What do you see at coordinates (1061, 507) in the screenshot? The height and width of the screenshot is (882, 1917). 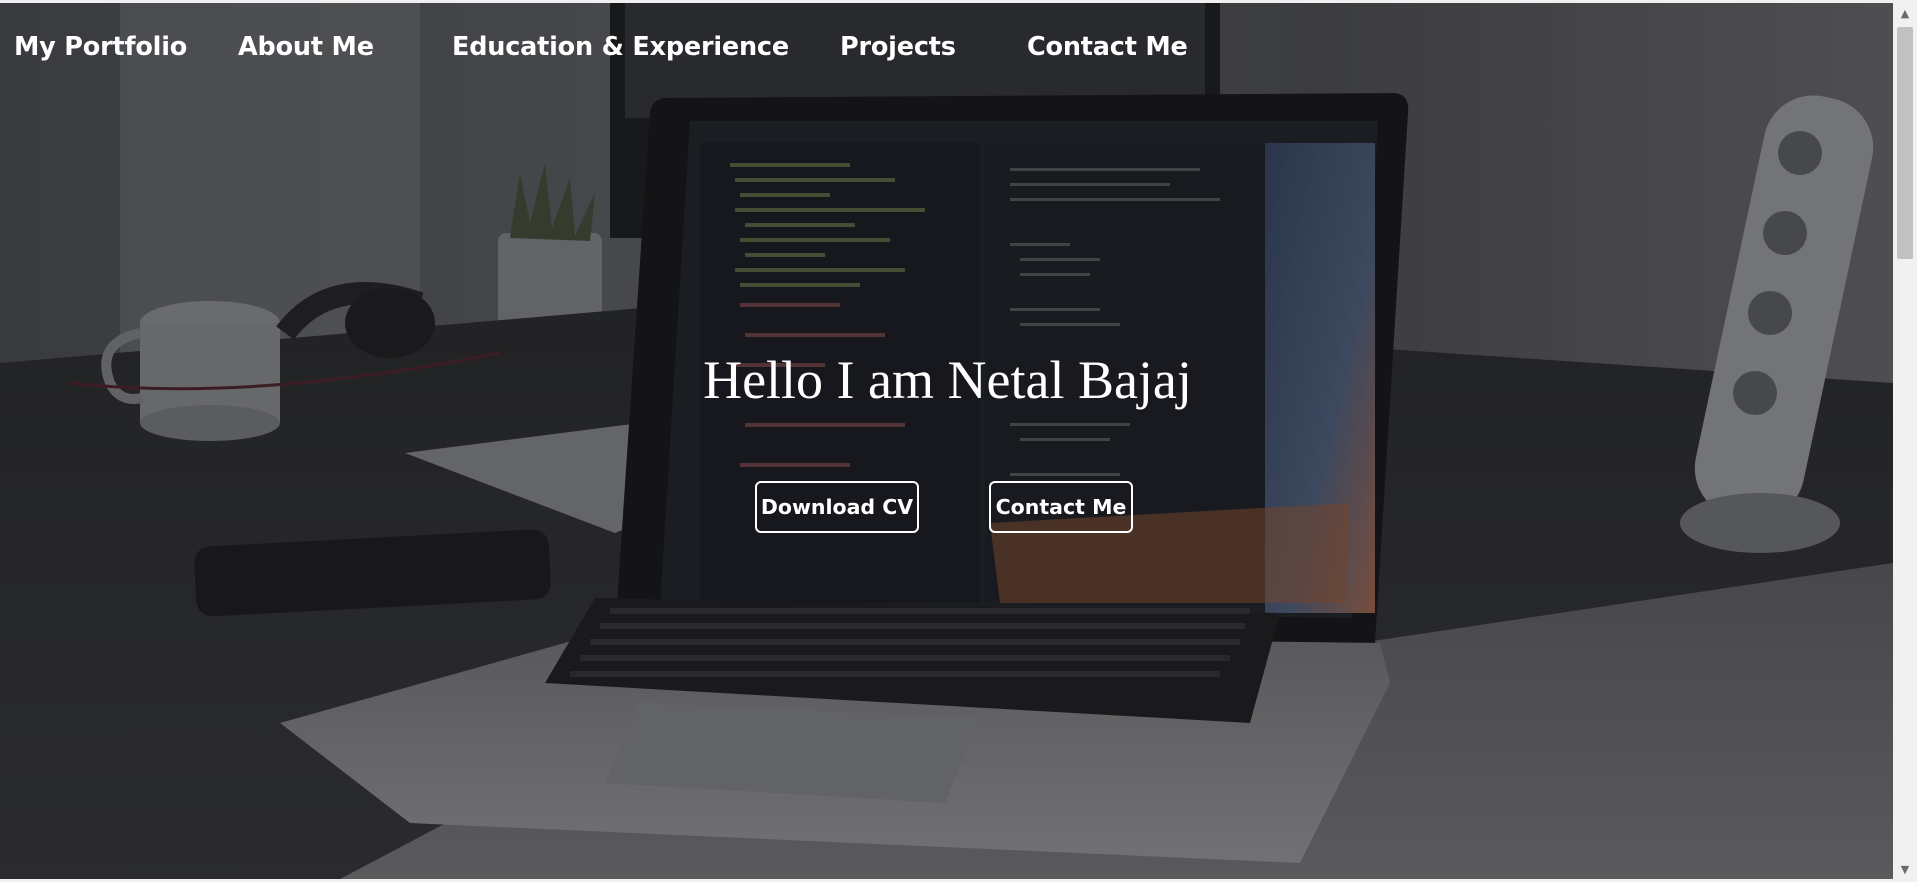 I see `contact-me-button: Contact Me` at bounding box center [1061, 507].